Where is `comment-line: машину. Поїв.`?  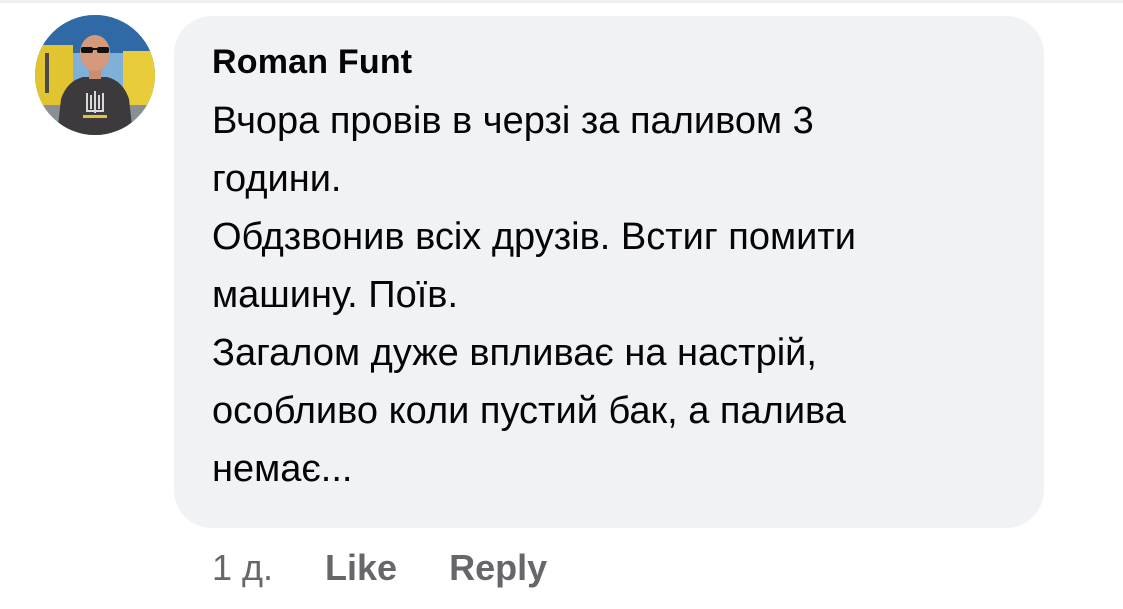 comment-line: машину. Поїв. is located at coordinates (335, 295).